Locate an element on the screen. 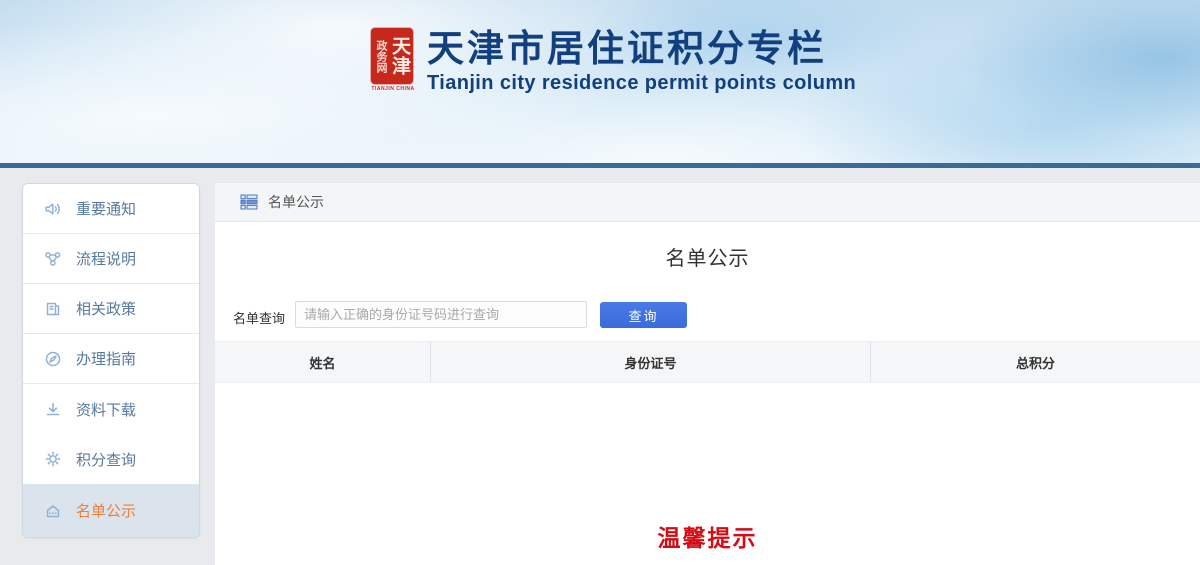 This screenshot has height=565, width=1200. breadcrumb: 名单公示 is located at coordinates (707, 202).